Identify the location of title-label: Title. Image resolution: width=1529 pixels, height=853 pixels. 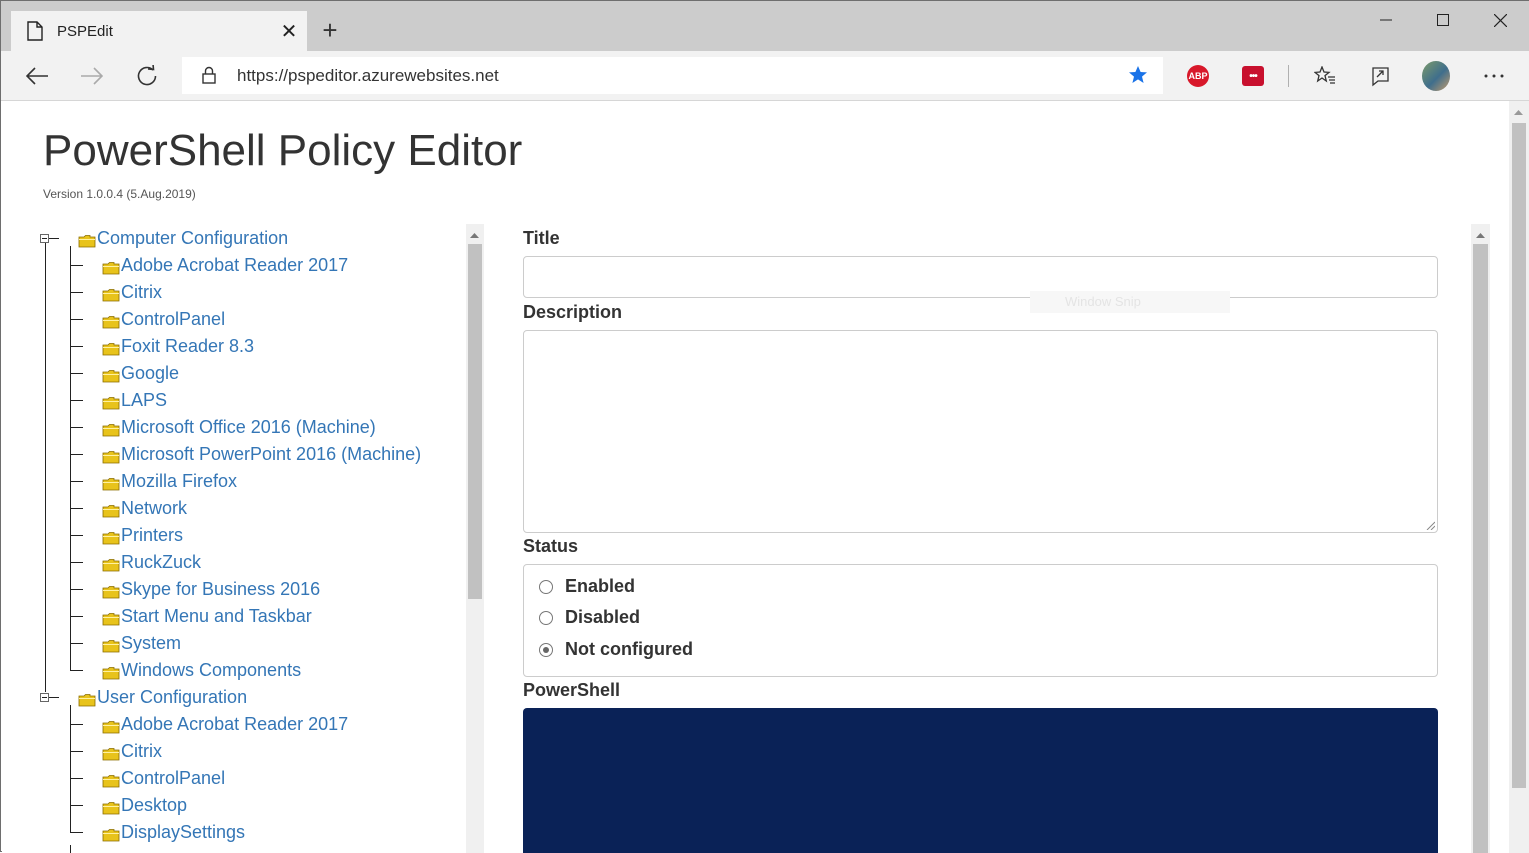
(541, 238).